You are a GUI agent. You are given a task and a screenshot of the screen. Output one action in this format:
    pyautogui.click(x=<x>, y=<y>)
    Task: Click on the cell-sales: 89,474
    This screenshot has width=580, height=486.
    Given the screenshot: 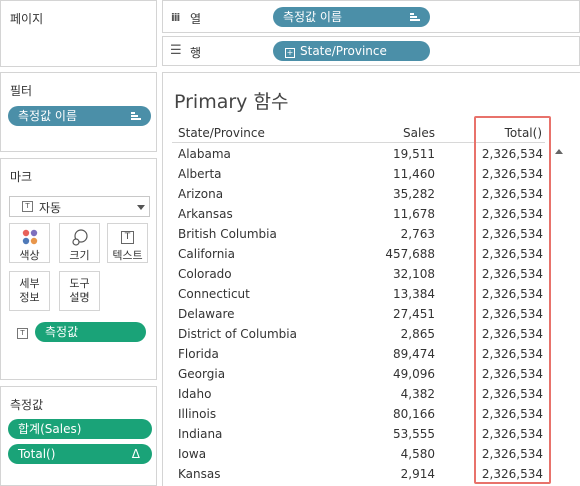 What is the action you would take?
    pyautogui.click(x=414, y=354)
    